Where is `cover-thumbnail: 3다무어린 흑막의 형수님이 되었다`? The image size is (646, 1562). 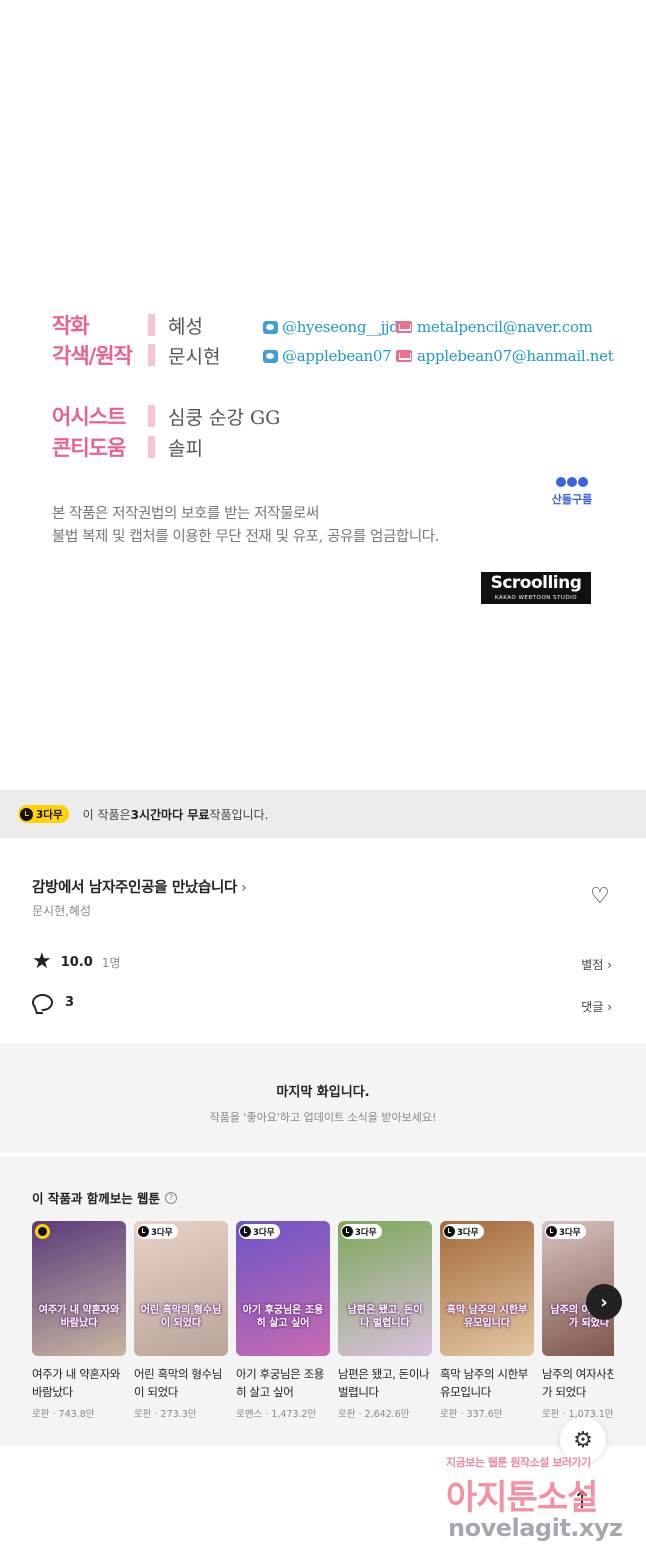 cover-thumbnail: 3다무어린 흑막의 형수님이 되었다 is located at coordinates (181, 1288).